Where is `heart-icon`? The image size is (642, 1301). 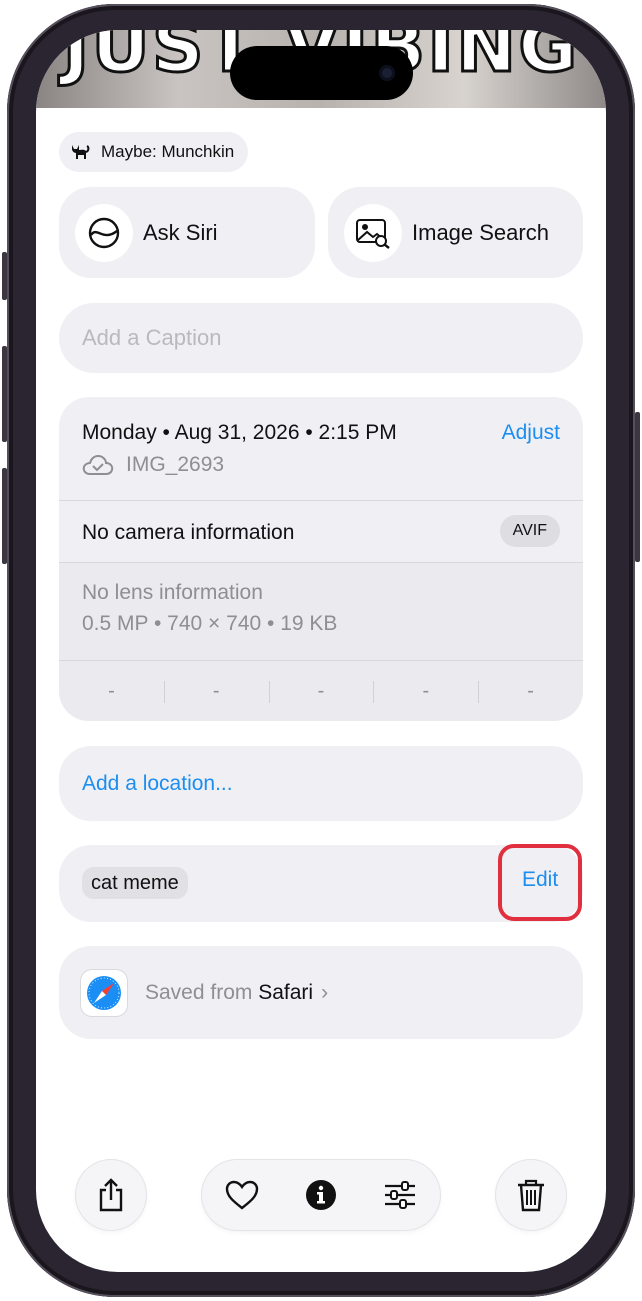 heart-icon is located at coordinates (242, 1195).